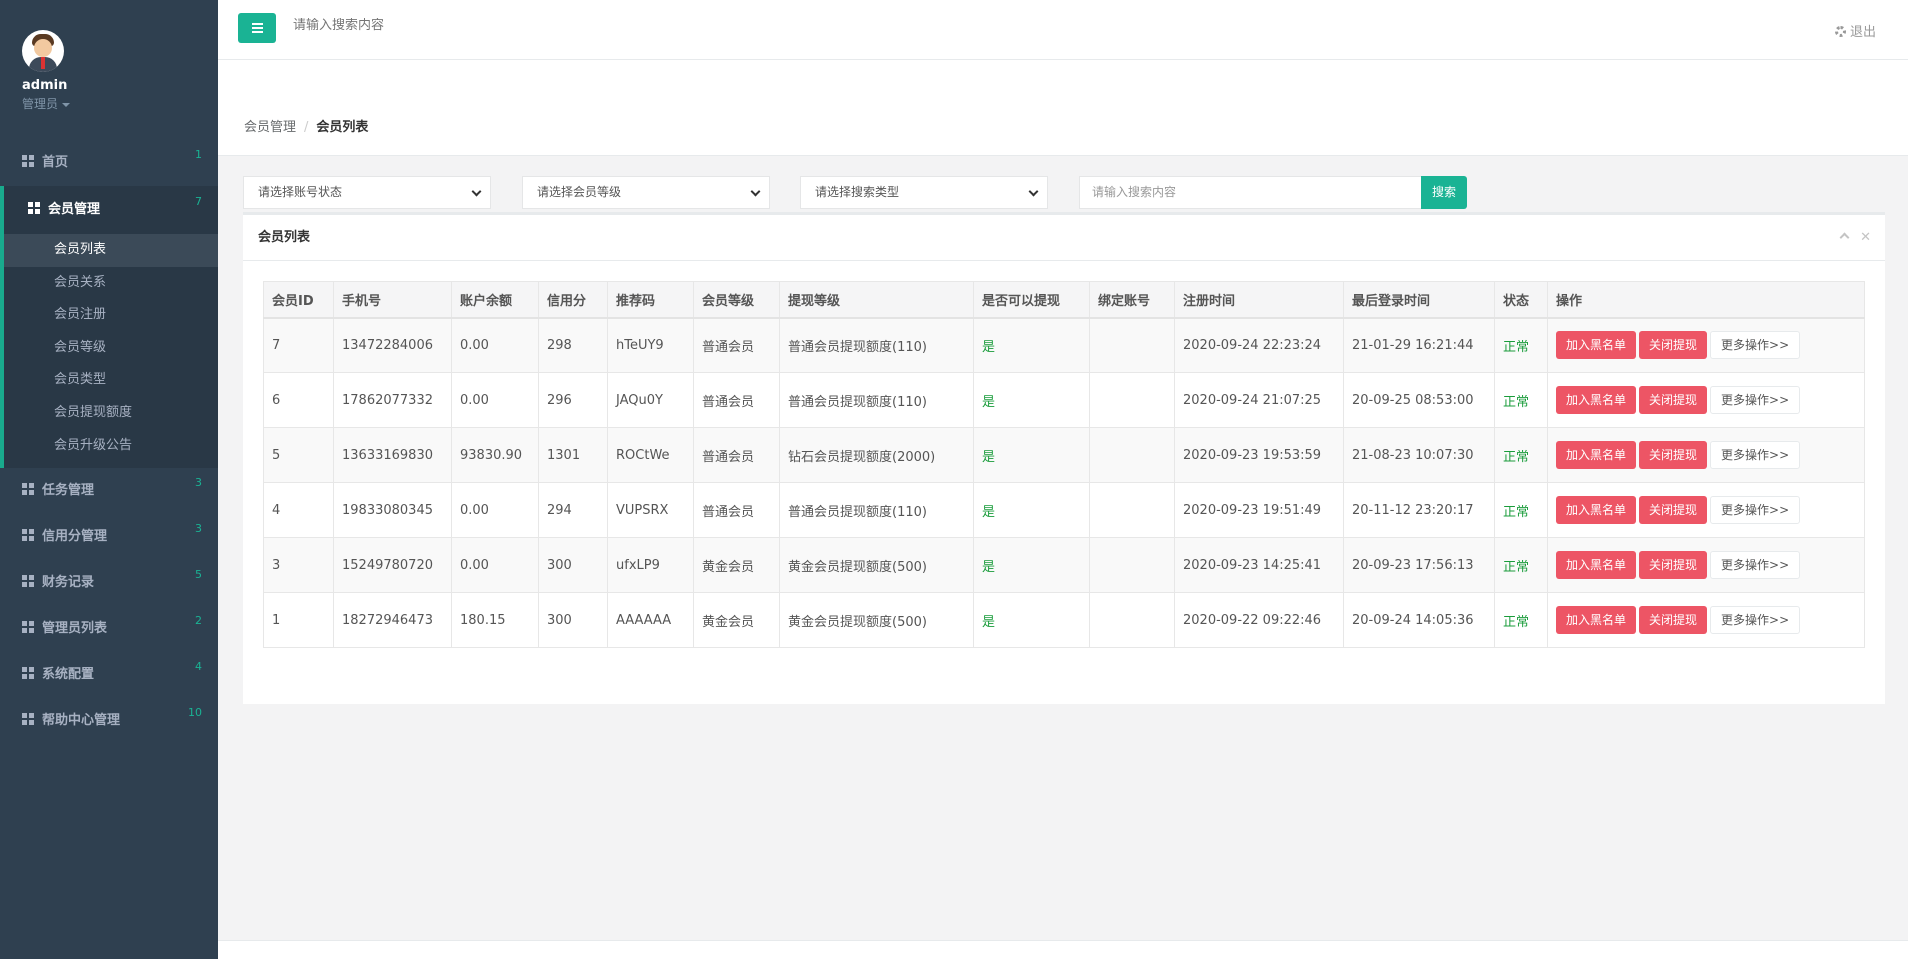  I want to click on sidebar-sub-upgrade-notice: 会员升级公告, so click(111, 446).